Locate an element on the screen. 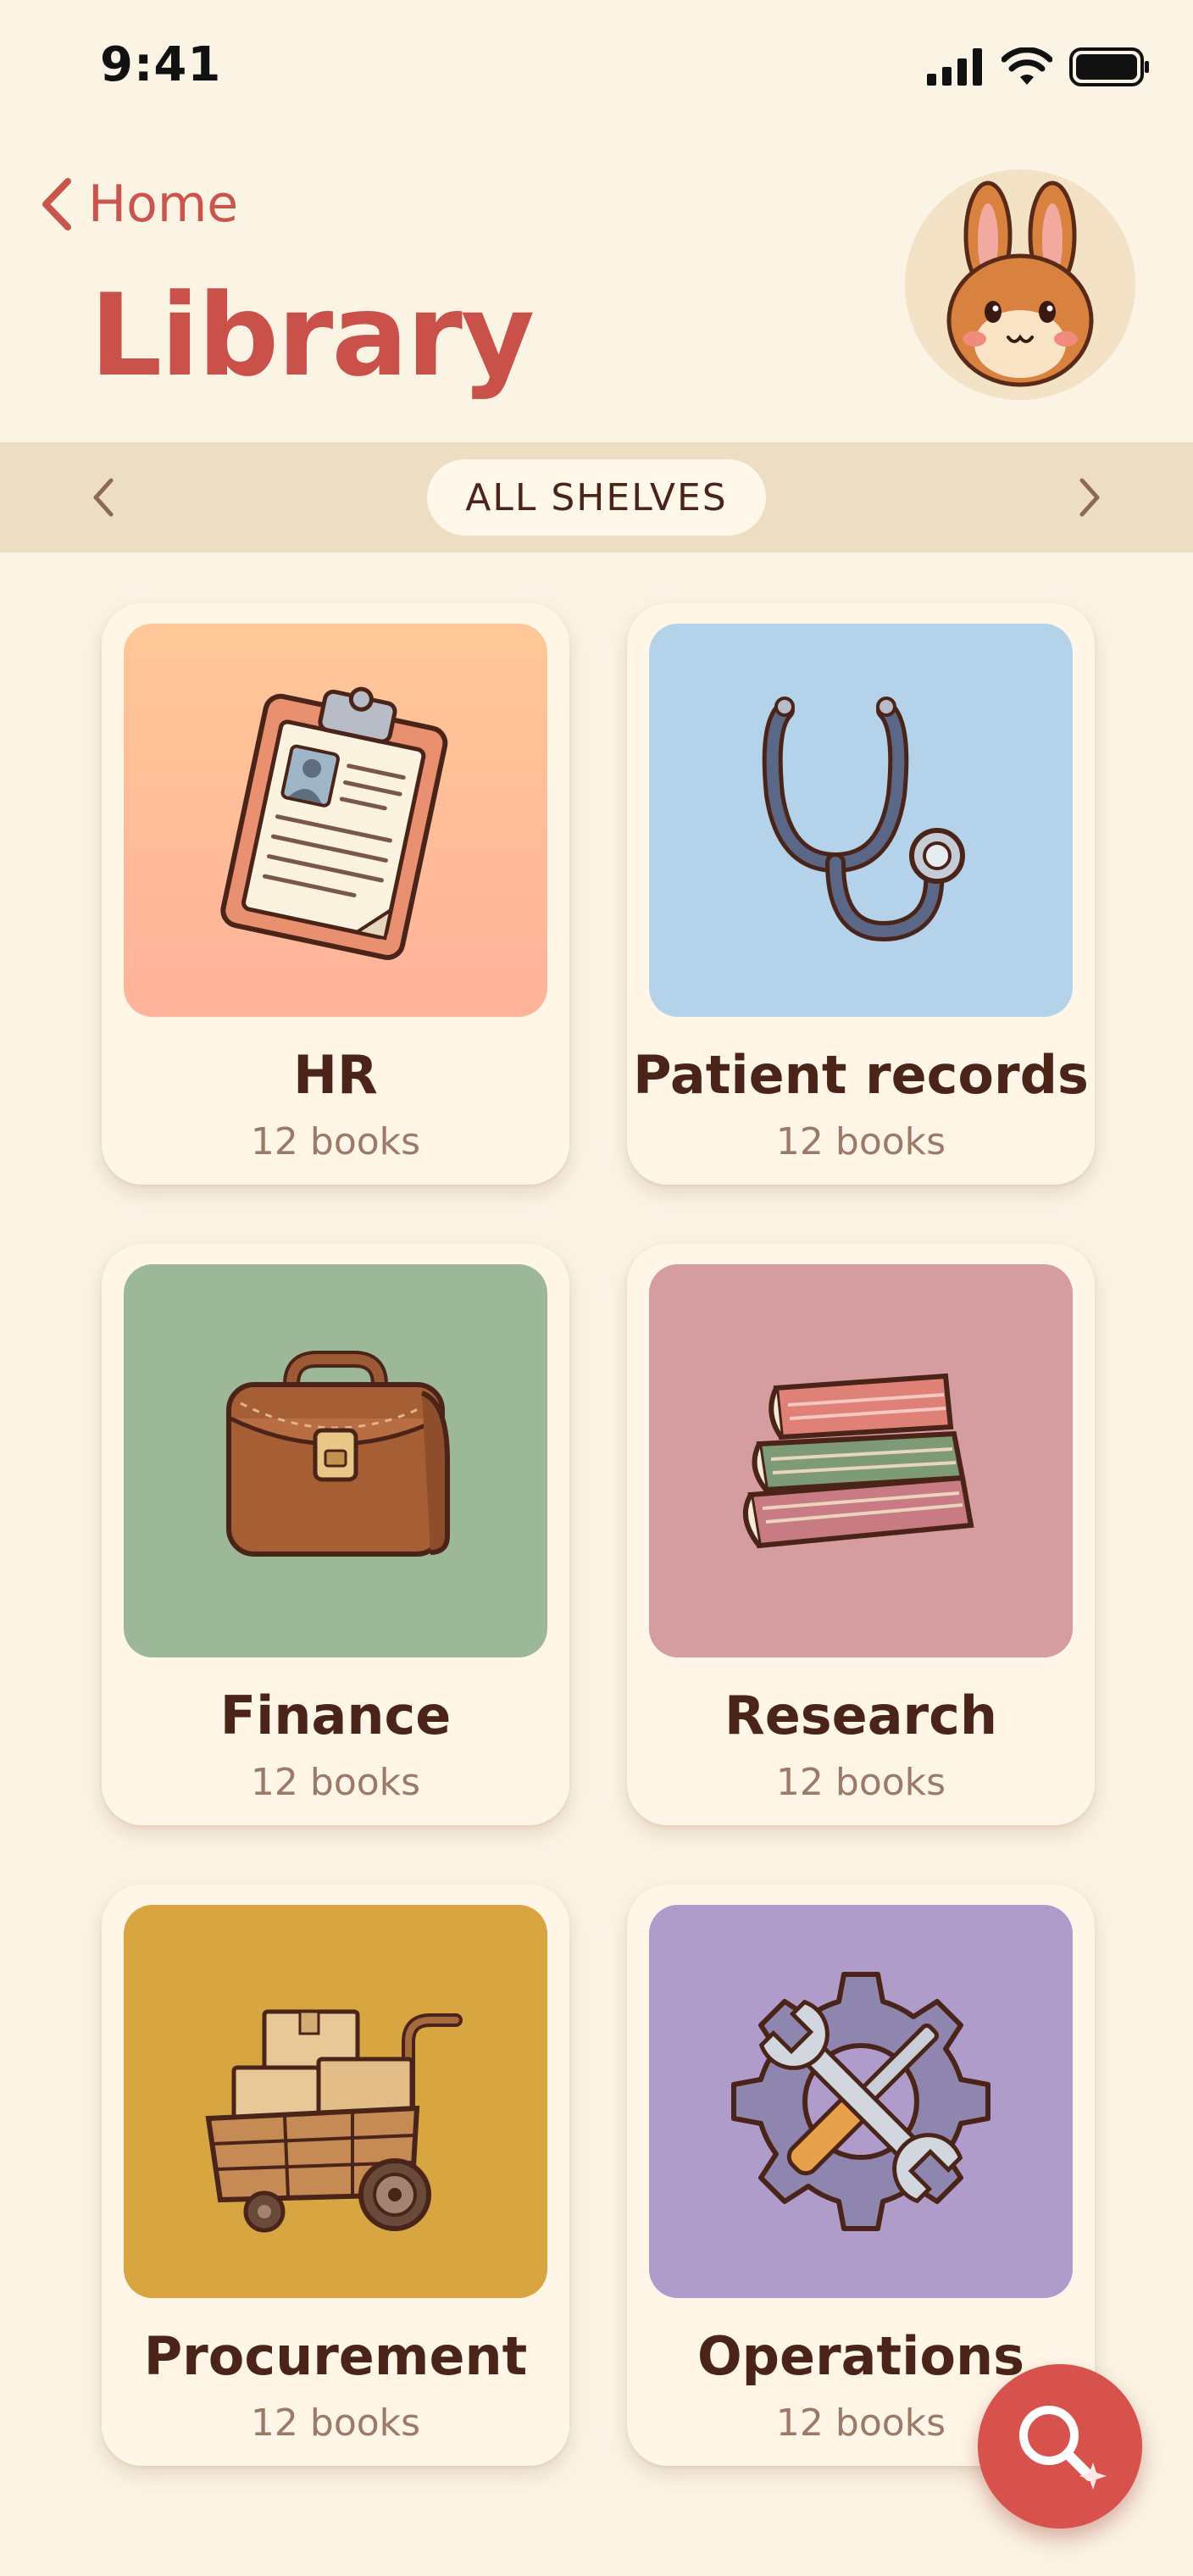  shelf-card-title: Research is located at coordinates (861, 1715).